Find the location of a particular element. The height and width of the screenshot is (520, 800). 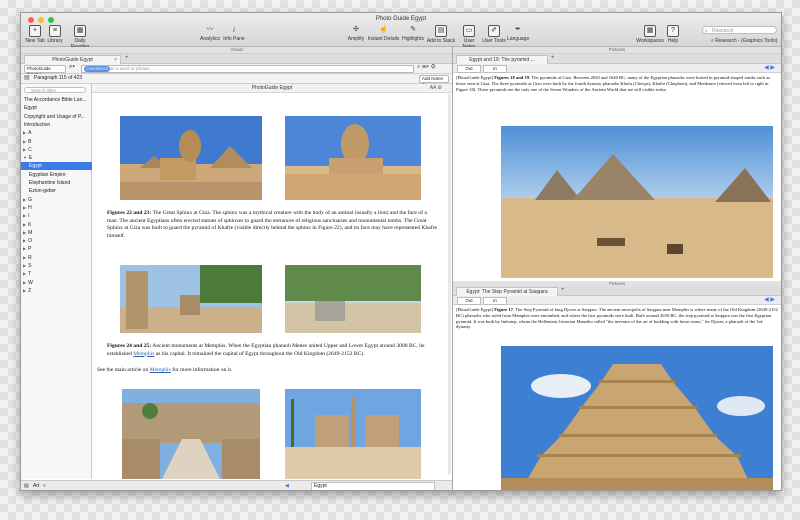

tab-label: PhotoGuide Egypt is located at coordinates (72, 60).